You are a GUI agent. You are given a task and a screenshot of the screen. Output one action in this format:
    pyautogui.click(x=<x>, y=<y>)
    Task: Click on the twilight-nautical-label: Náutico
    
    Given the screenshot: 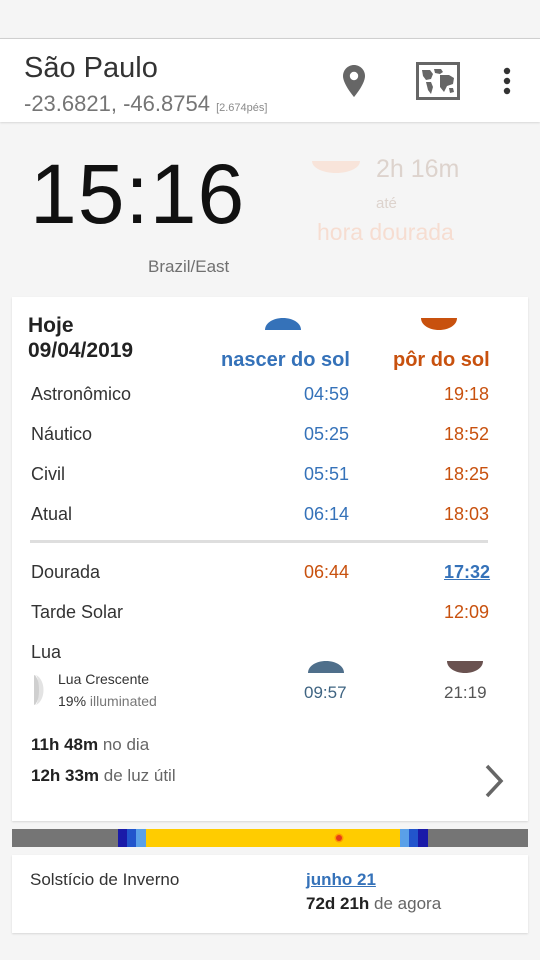 What is the action you would take?
    pyautogui.click(x=62, y=434)
    